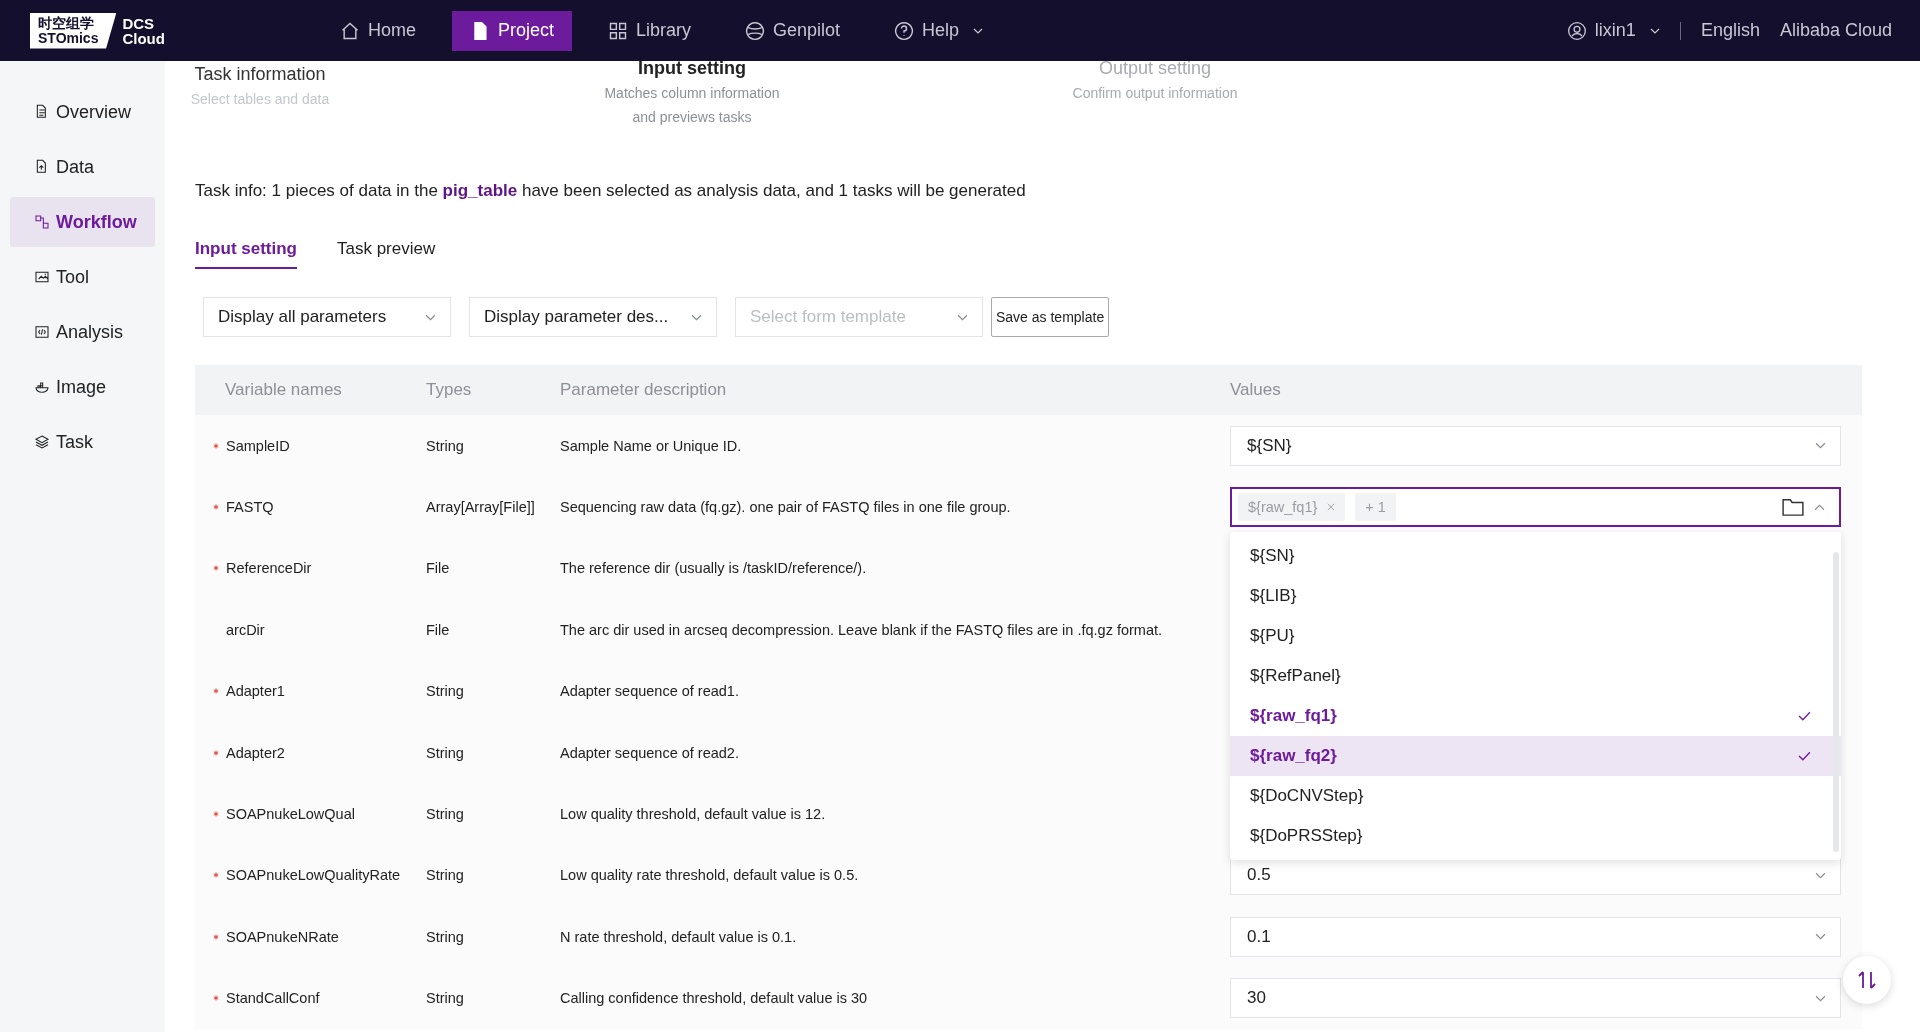  I want to click on table-cell-text: File, so click(438, 568).